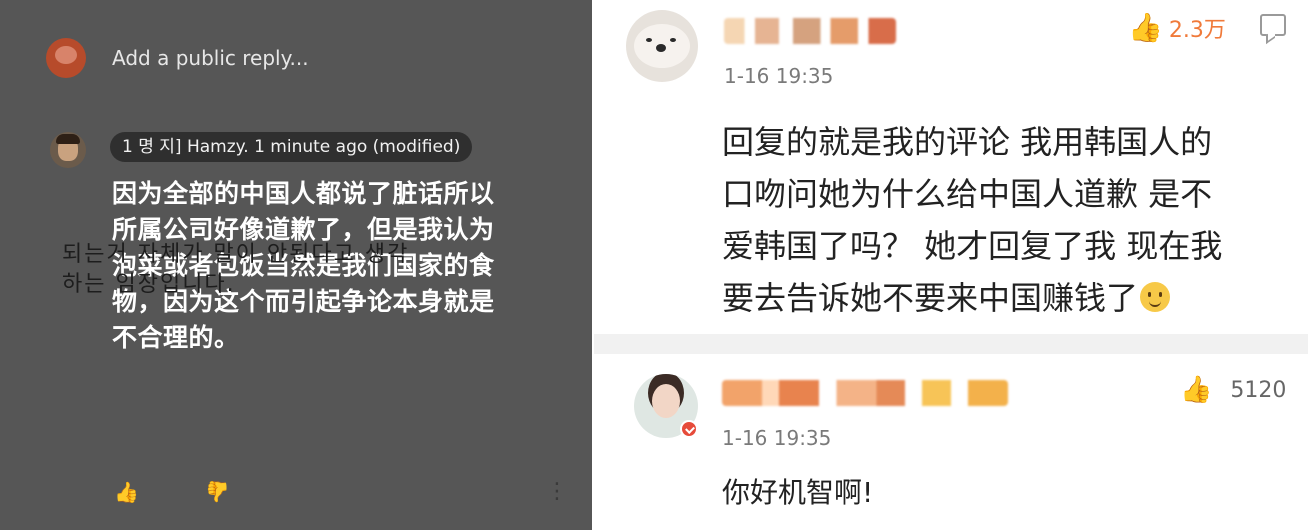  Describe the element at coordinates (236, 269) in the screenshot. I see `comment-original-text: 되는거 자체가 말이 안된다고 생각 하는 임장입니다.` at that location.